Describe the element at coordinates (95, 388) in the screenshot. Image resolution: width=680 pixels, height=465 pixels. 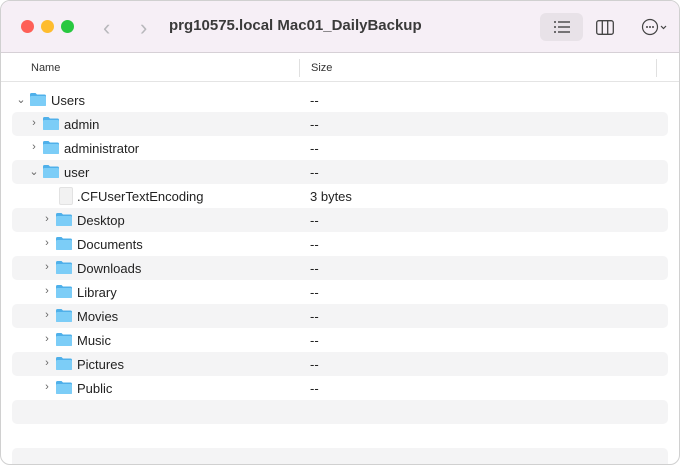
I see `item-name: Public` at that location.